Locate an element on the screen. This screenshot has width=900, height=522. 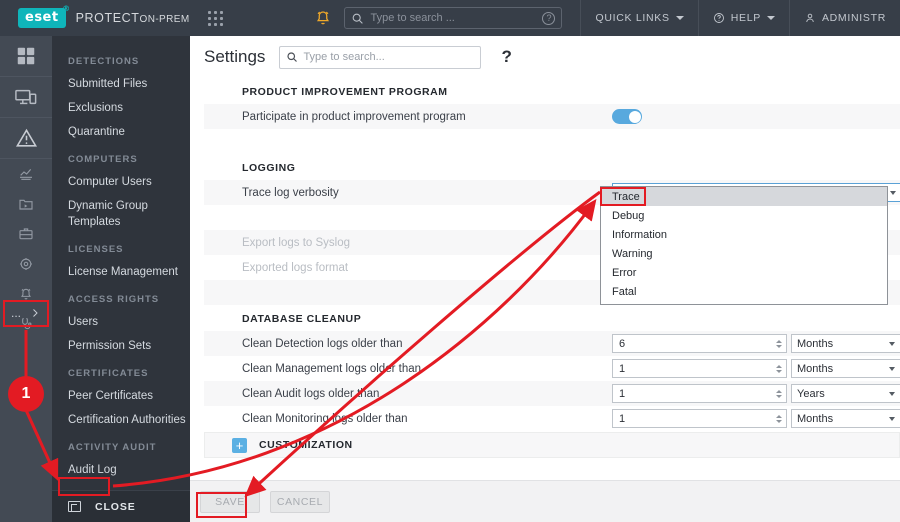
sidebar-item-computer-users: Computer Users is located at coordinates (121, 182).